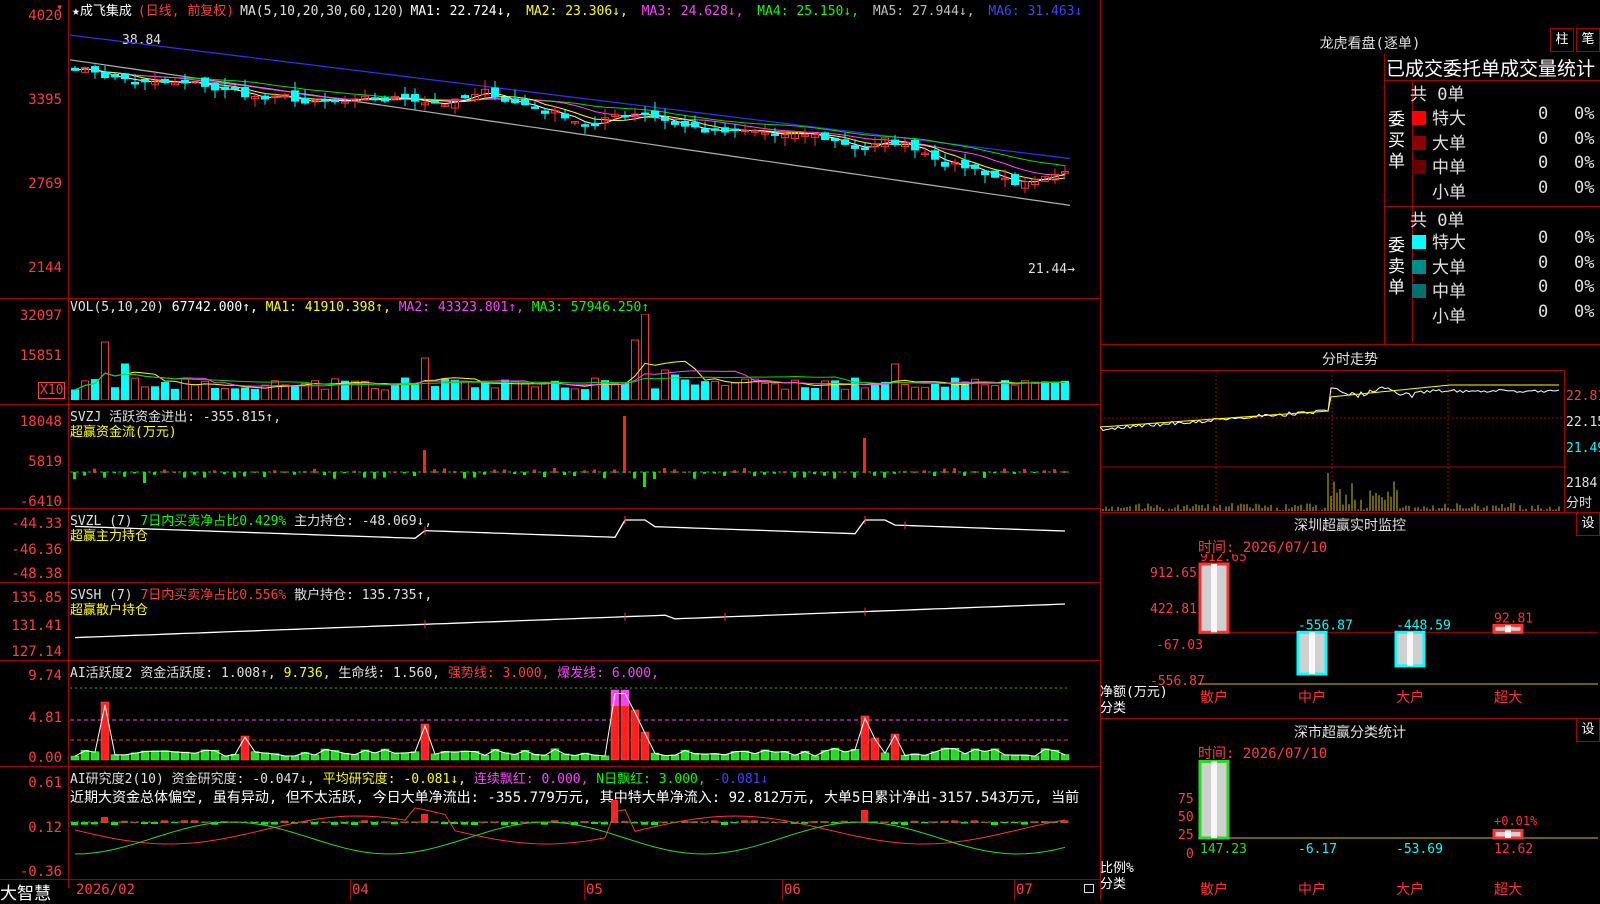  What do you see at coordinates (1562, 40) in the screenshot?
I see `bar-mode-button: 柱` at bounding box center [1562, 40].